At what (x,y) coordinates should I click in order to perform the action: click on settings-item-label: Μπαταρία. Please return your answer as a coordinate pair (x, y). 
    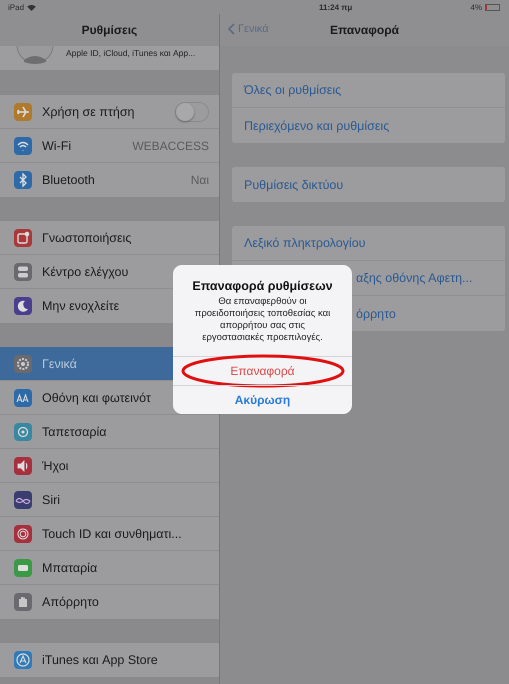
    Looking at the image, I should click on (70, 567).